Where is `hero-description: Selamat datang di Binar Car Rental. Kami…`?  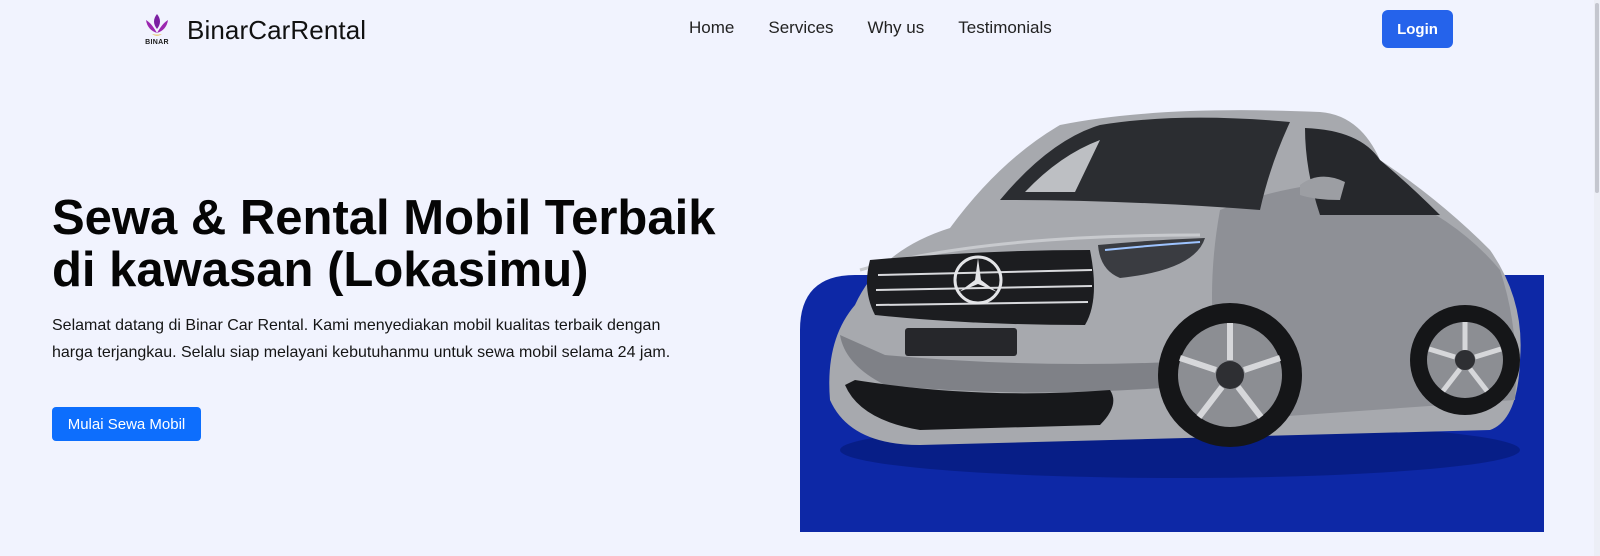 hero-description: Selamat datang di Binar Car Rental. Kami… is located at coordinates (402, 339).